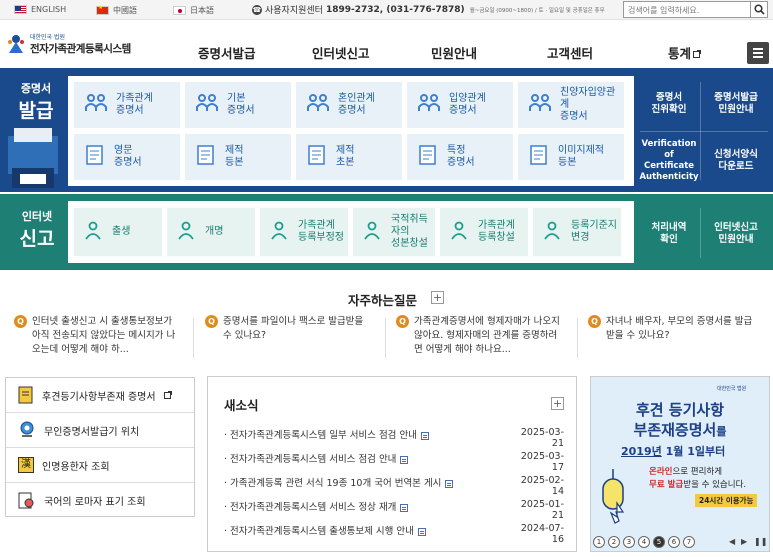  Describe the element at coordinates (40, 9) in the screenshot. I see `language-english: ENGLISH` at that location.